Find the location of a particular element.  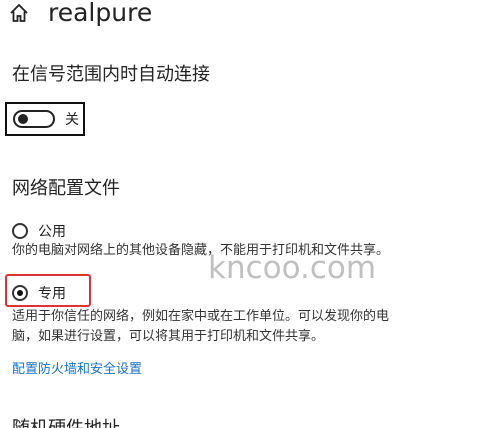

private-description-line1: 适用于你信任的网络，例如在家中或在工作单位。可以发现你的电 is located at coordinates (201, 316).